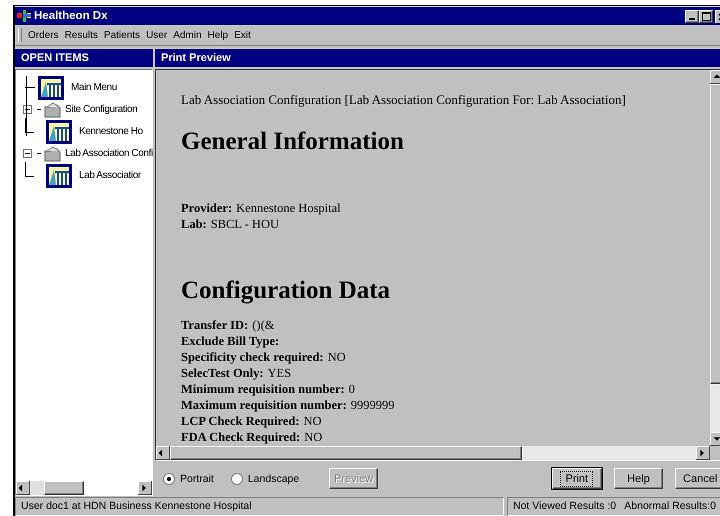 This screenshot has width=720, height=516. What do you see at coordinates (351, 389) in the screenshot?
I see `field-value: 0` at bounding box center [351, 389].